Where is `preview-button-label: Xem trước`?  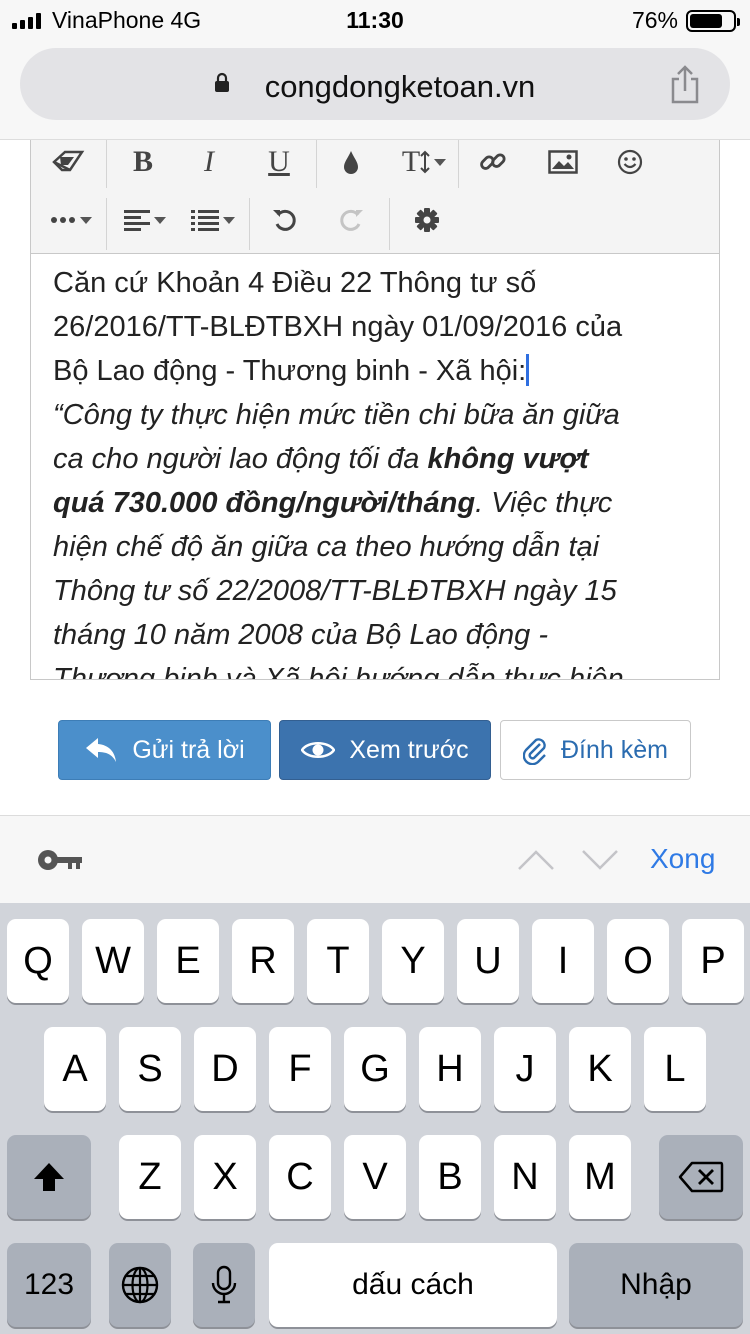
preview-button-label: Xem trước is located at coordinates (409, 749).